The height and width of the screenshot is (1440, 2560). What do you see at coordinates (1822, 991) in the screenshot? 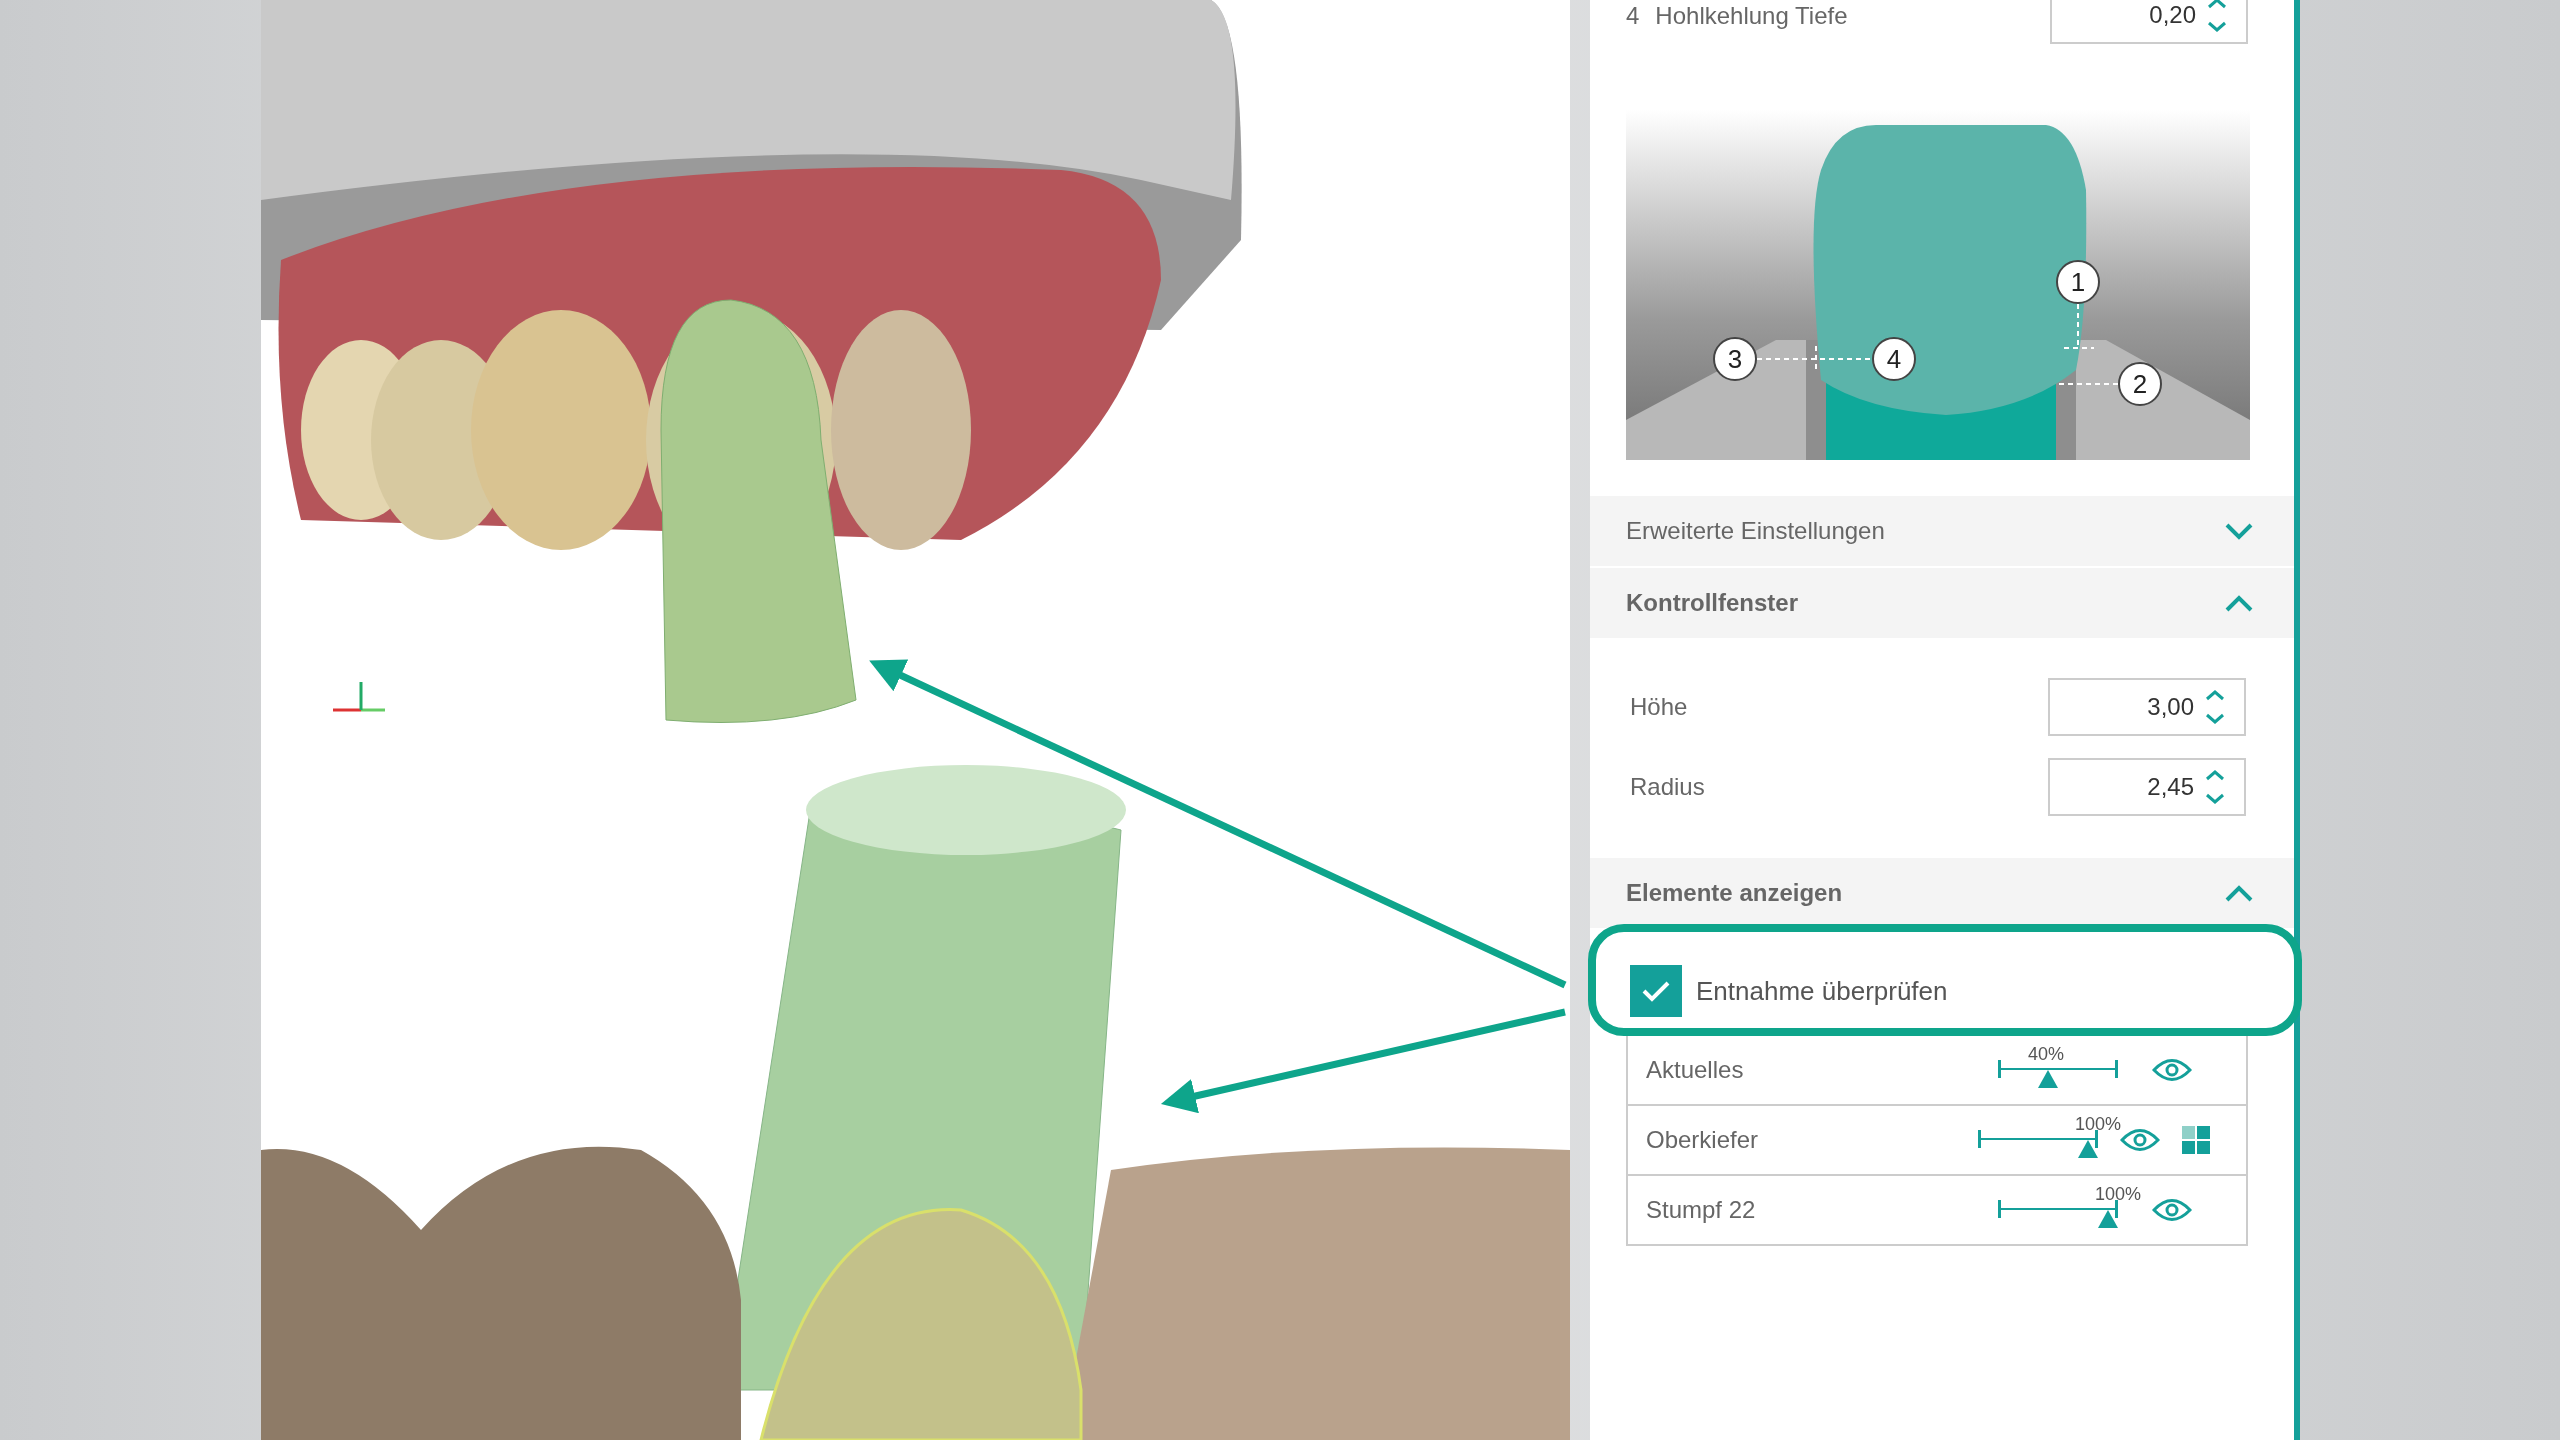
I see `checkbox-label: Entnahme überprüfen` at bounding box center [1822, 991].